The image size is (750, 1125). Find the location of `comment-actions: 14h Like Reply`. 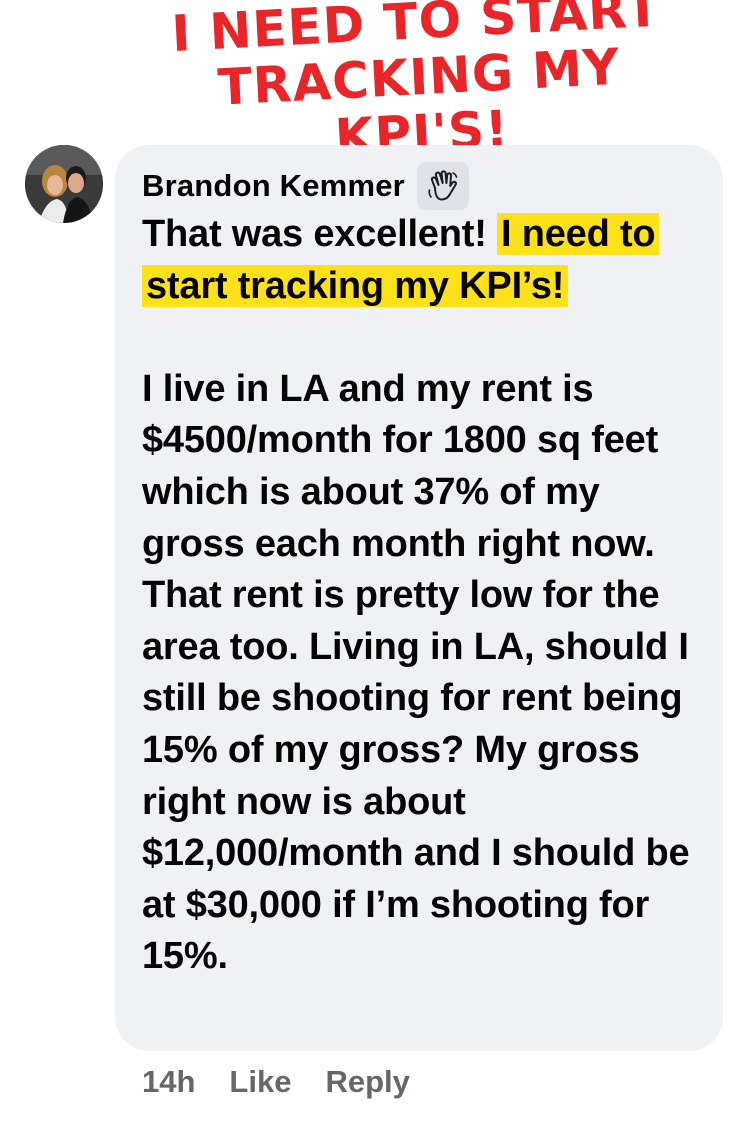

comment-actions: 14h Like Reply is located at coordinates (276, 1082).